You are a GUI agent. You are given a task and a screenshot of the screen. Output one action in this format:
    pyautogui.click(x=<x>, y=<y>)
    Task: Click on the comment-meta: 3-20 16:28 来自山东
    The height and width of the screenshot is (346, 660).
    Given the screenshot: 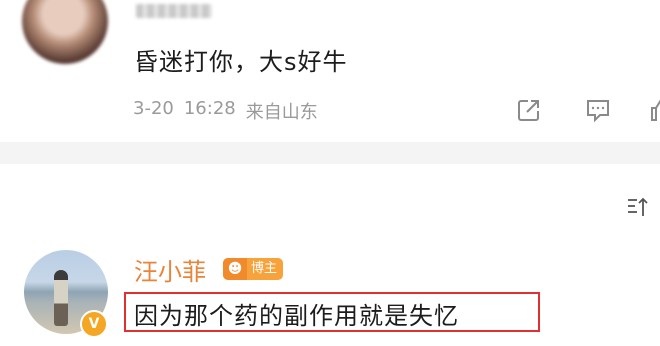 What is the action you would take?
    pyautogui.click(x=225, y=111)
    